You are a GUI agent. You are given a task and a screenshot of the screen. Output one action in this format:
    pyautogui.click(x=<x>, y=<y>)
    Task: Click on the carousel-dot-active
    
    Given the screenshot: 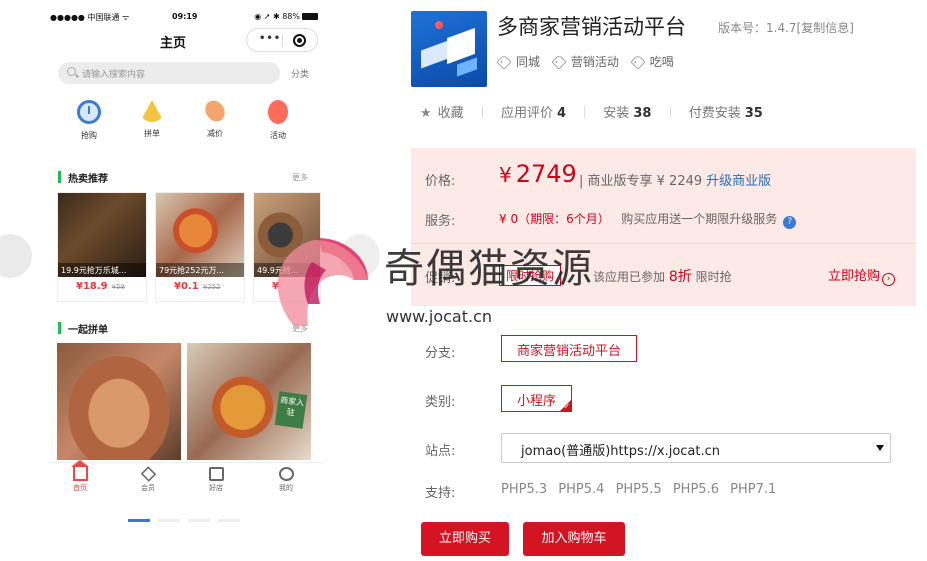 What is the action you would take?
    pyautogui.click(x=139, y=520)
    